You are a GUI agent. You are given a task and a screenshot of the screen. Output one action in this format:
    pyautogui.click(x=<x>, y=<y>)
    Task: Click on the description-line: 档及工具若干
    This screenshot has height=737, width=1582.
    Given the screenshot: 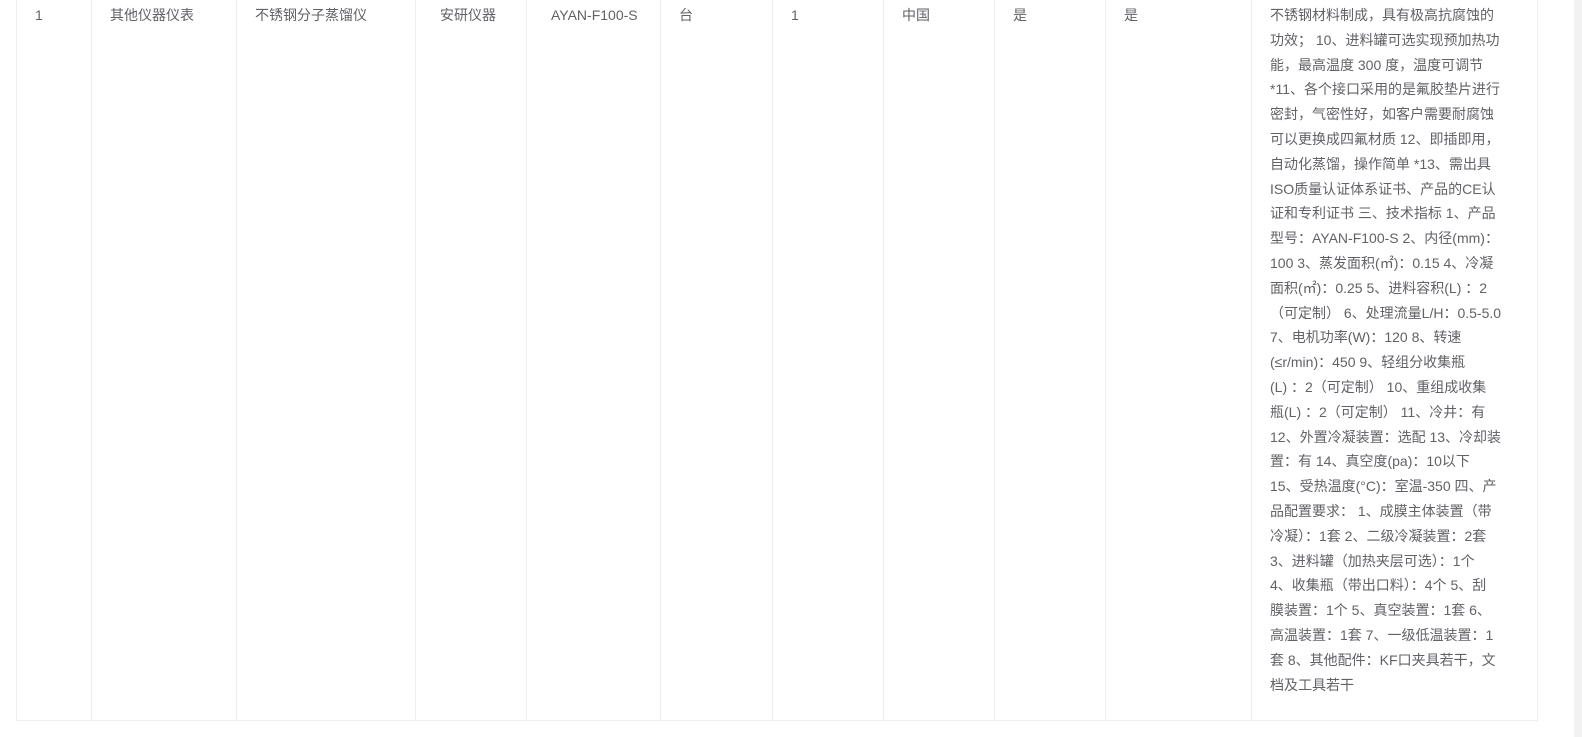 What is the action you would take?
    pyautogui.click(x=1312, y=684)
    